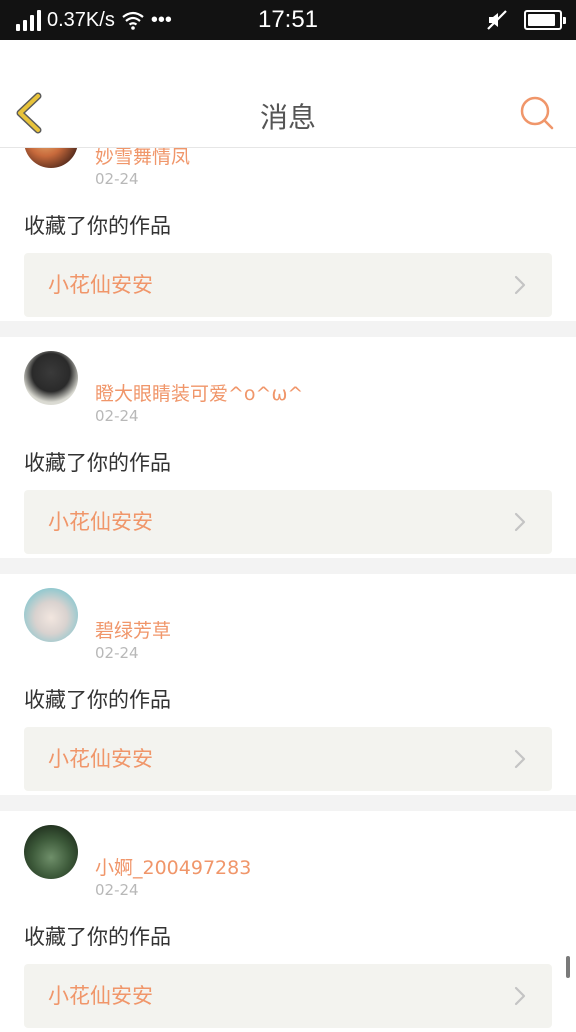 This screenshot has height=1032, width=576. What do you see at coordinates (173, 866) in the screenshot?
I see `username: 小婀_200497283` at bounding box center [173, 866].